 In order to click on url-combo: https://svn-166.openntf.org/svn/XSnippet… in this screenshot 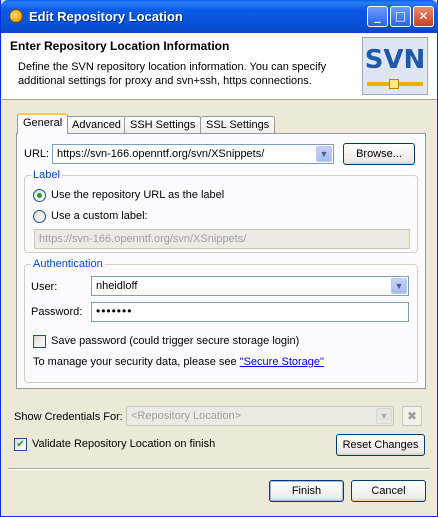, I will do `click(193, 154)`.